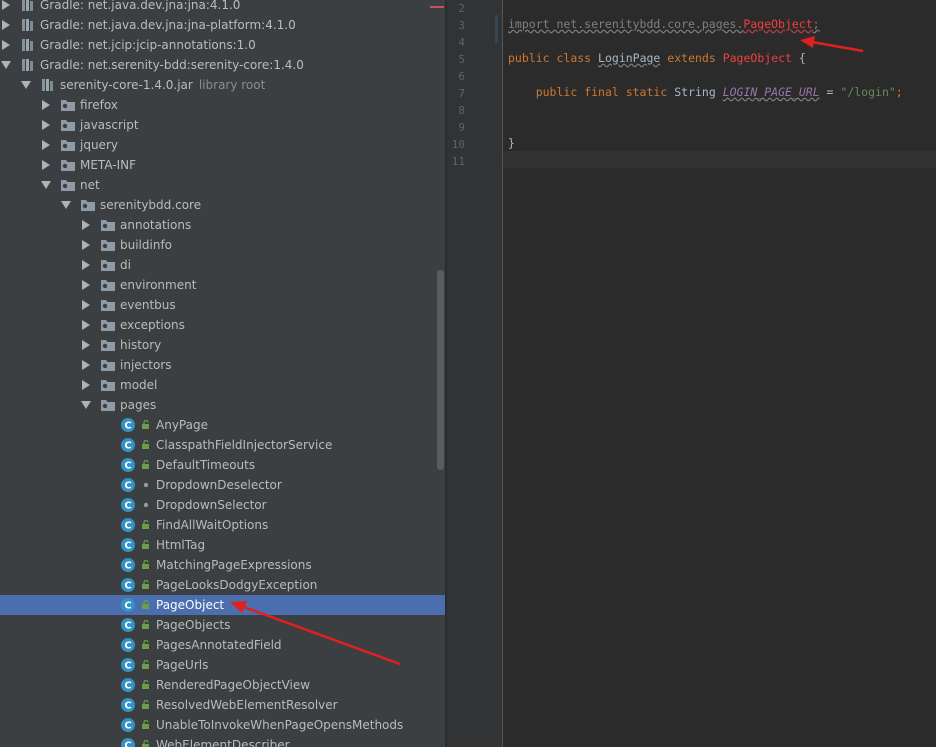  I want to click on current-line-highlight, so click(719, 159).